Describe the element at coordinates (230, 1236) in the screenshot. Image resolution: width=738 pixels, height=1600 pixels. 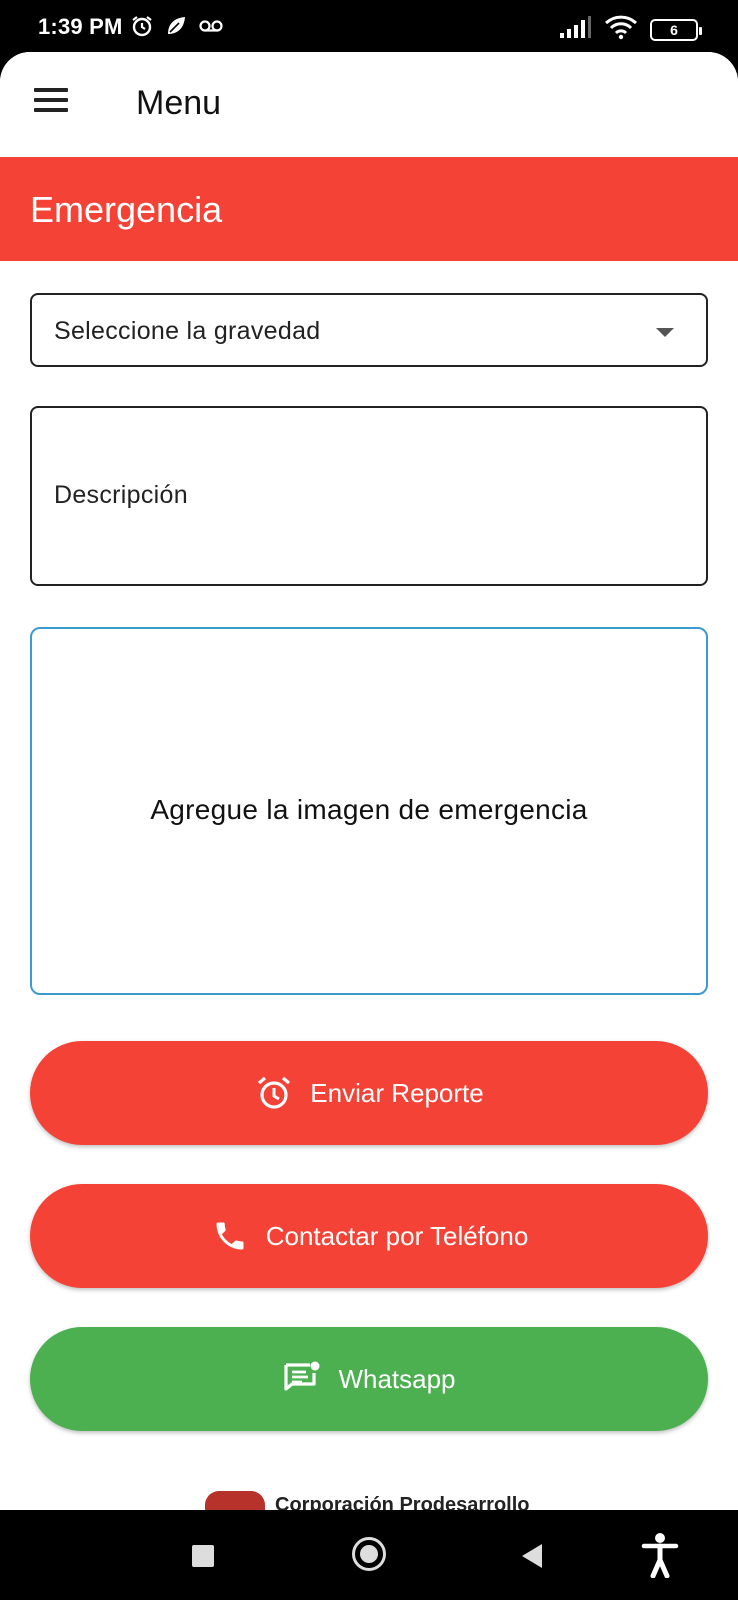
I see `phone-icon` at that location.